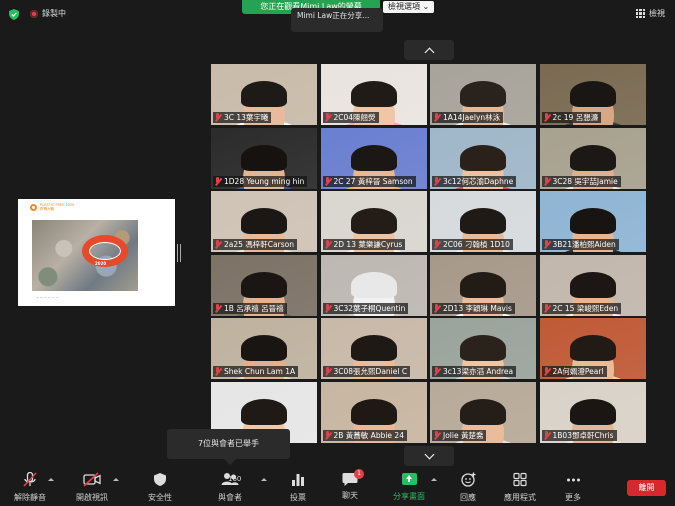 This screenshot has height=506, width=675. Describe the element at coordinates (298, 487) in the screenshot. I see `polls-button: 投票` at that location.